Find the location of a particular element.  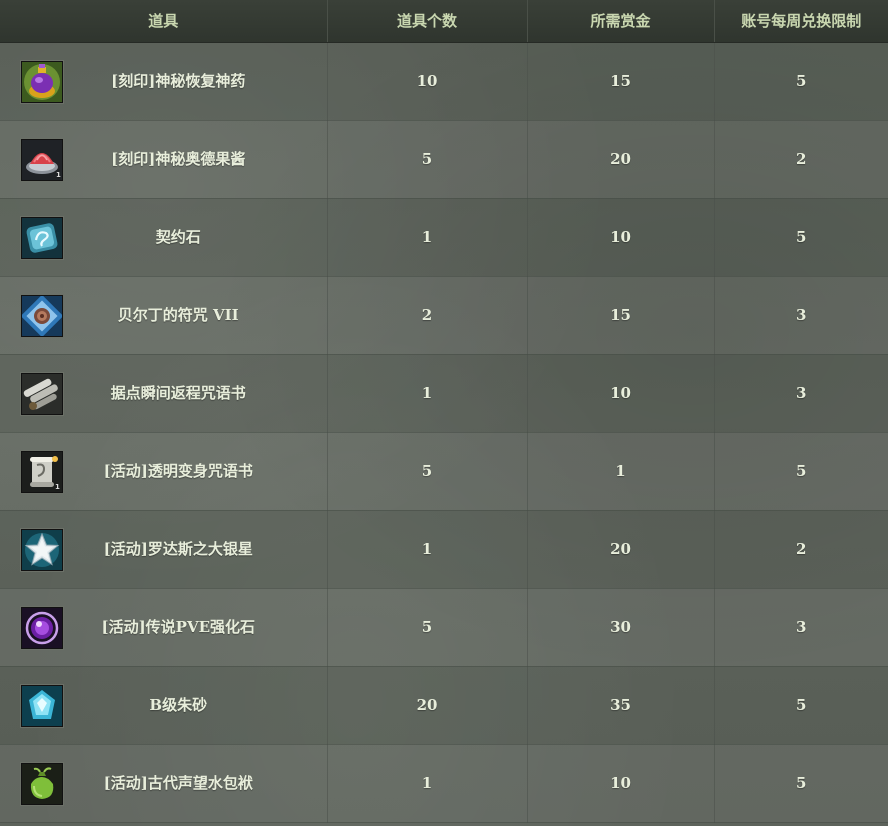

table-header-row: 道具 道具个数 所需赏金 账号每周兑换限制 is located at coordinates (444, 21).